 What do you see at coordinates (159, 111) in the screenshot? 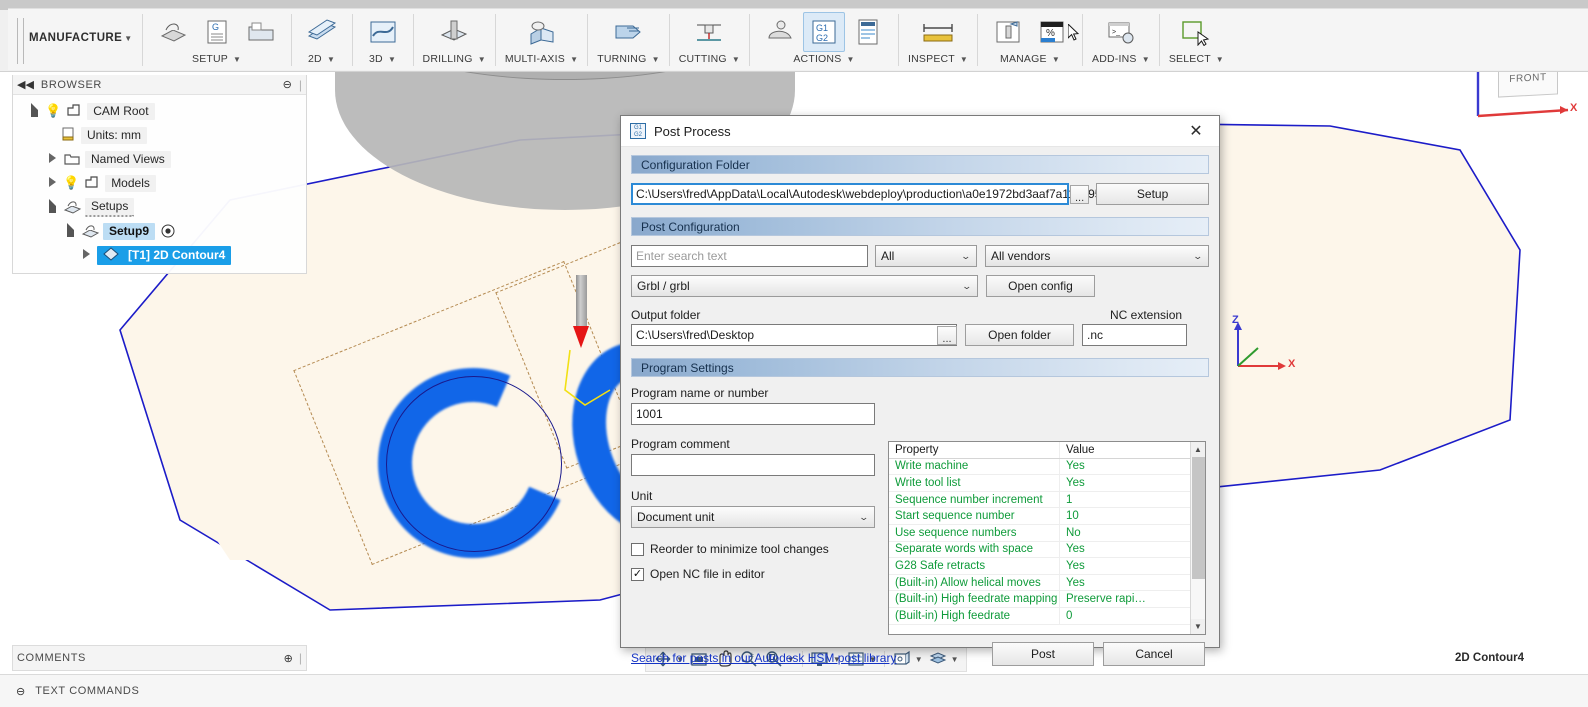
I see `tree-item-cam-root: 💡 CAM Root` at bounding box center [159, 111].